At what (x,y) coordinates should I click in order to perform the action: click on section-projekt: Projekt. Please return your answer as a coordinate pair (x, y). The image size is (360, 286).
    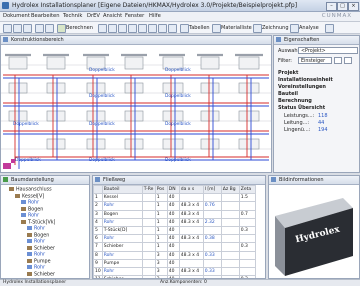
    Looking at the image, I should click on (288, 73).